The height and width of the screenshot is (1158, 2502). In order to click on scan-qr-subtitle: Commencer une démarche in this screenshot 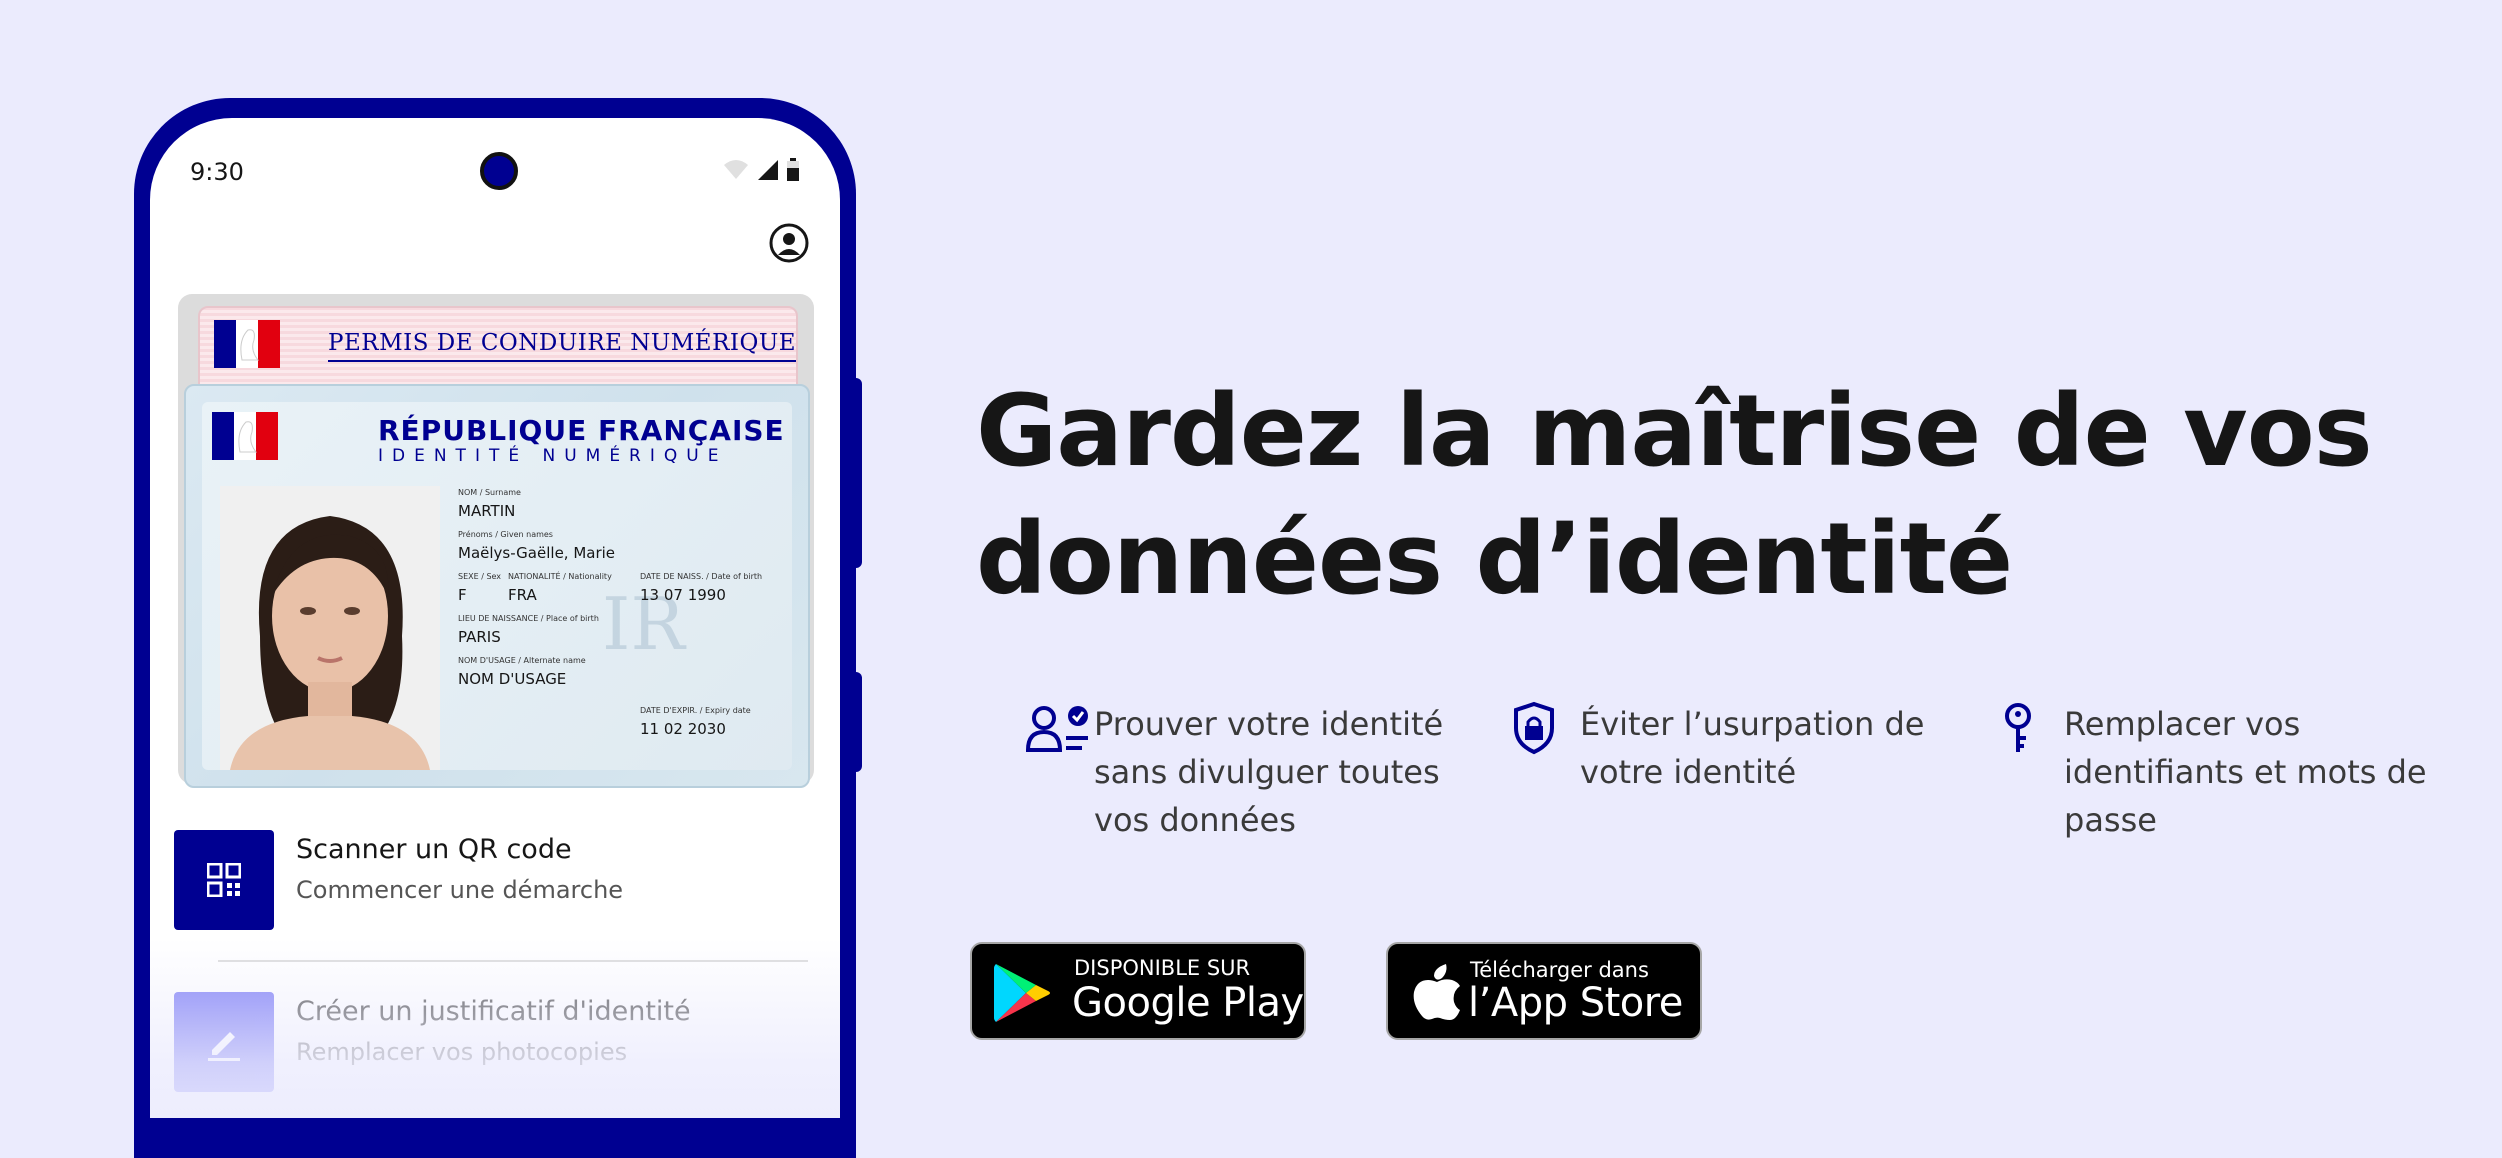, I will do `click(460, 890)`.